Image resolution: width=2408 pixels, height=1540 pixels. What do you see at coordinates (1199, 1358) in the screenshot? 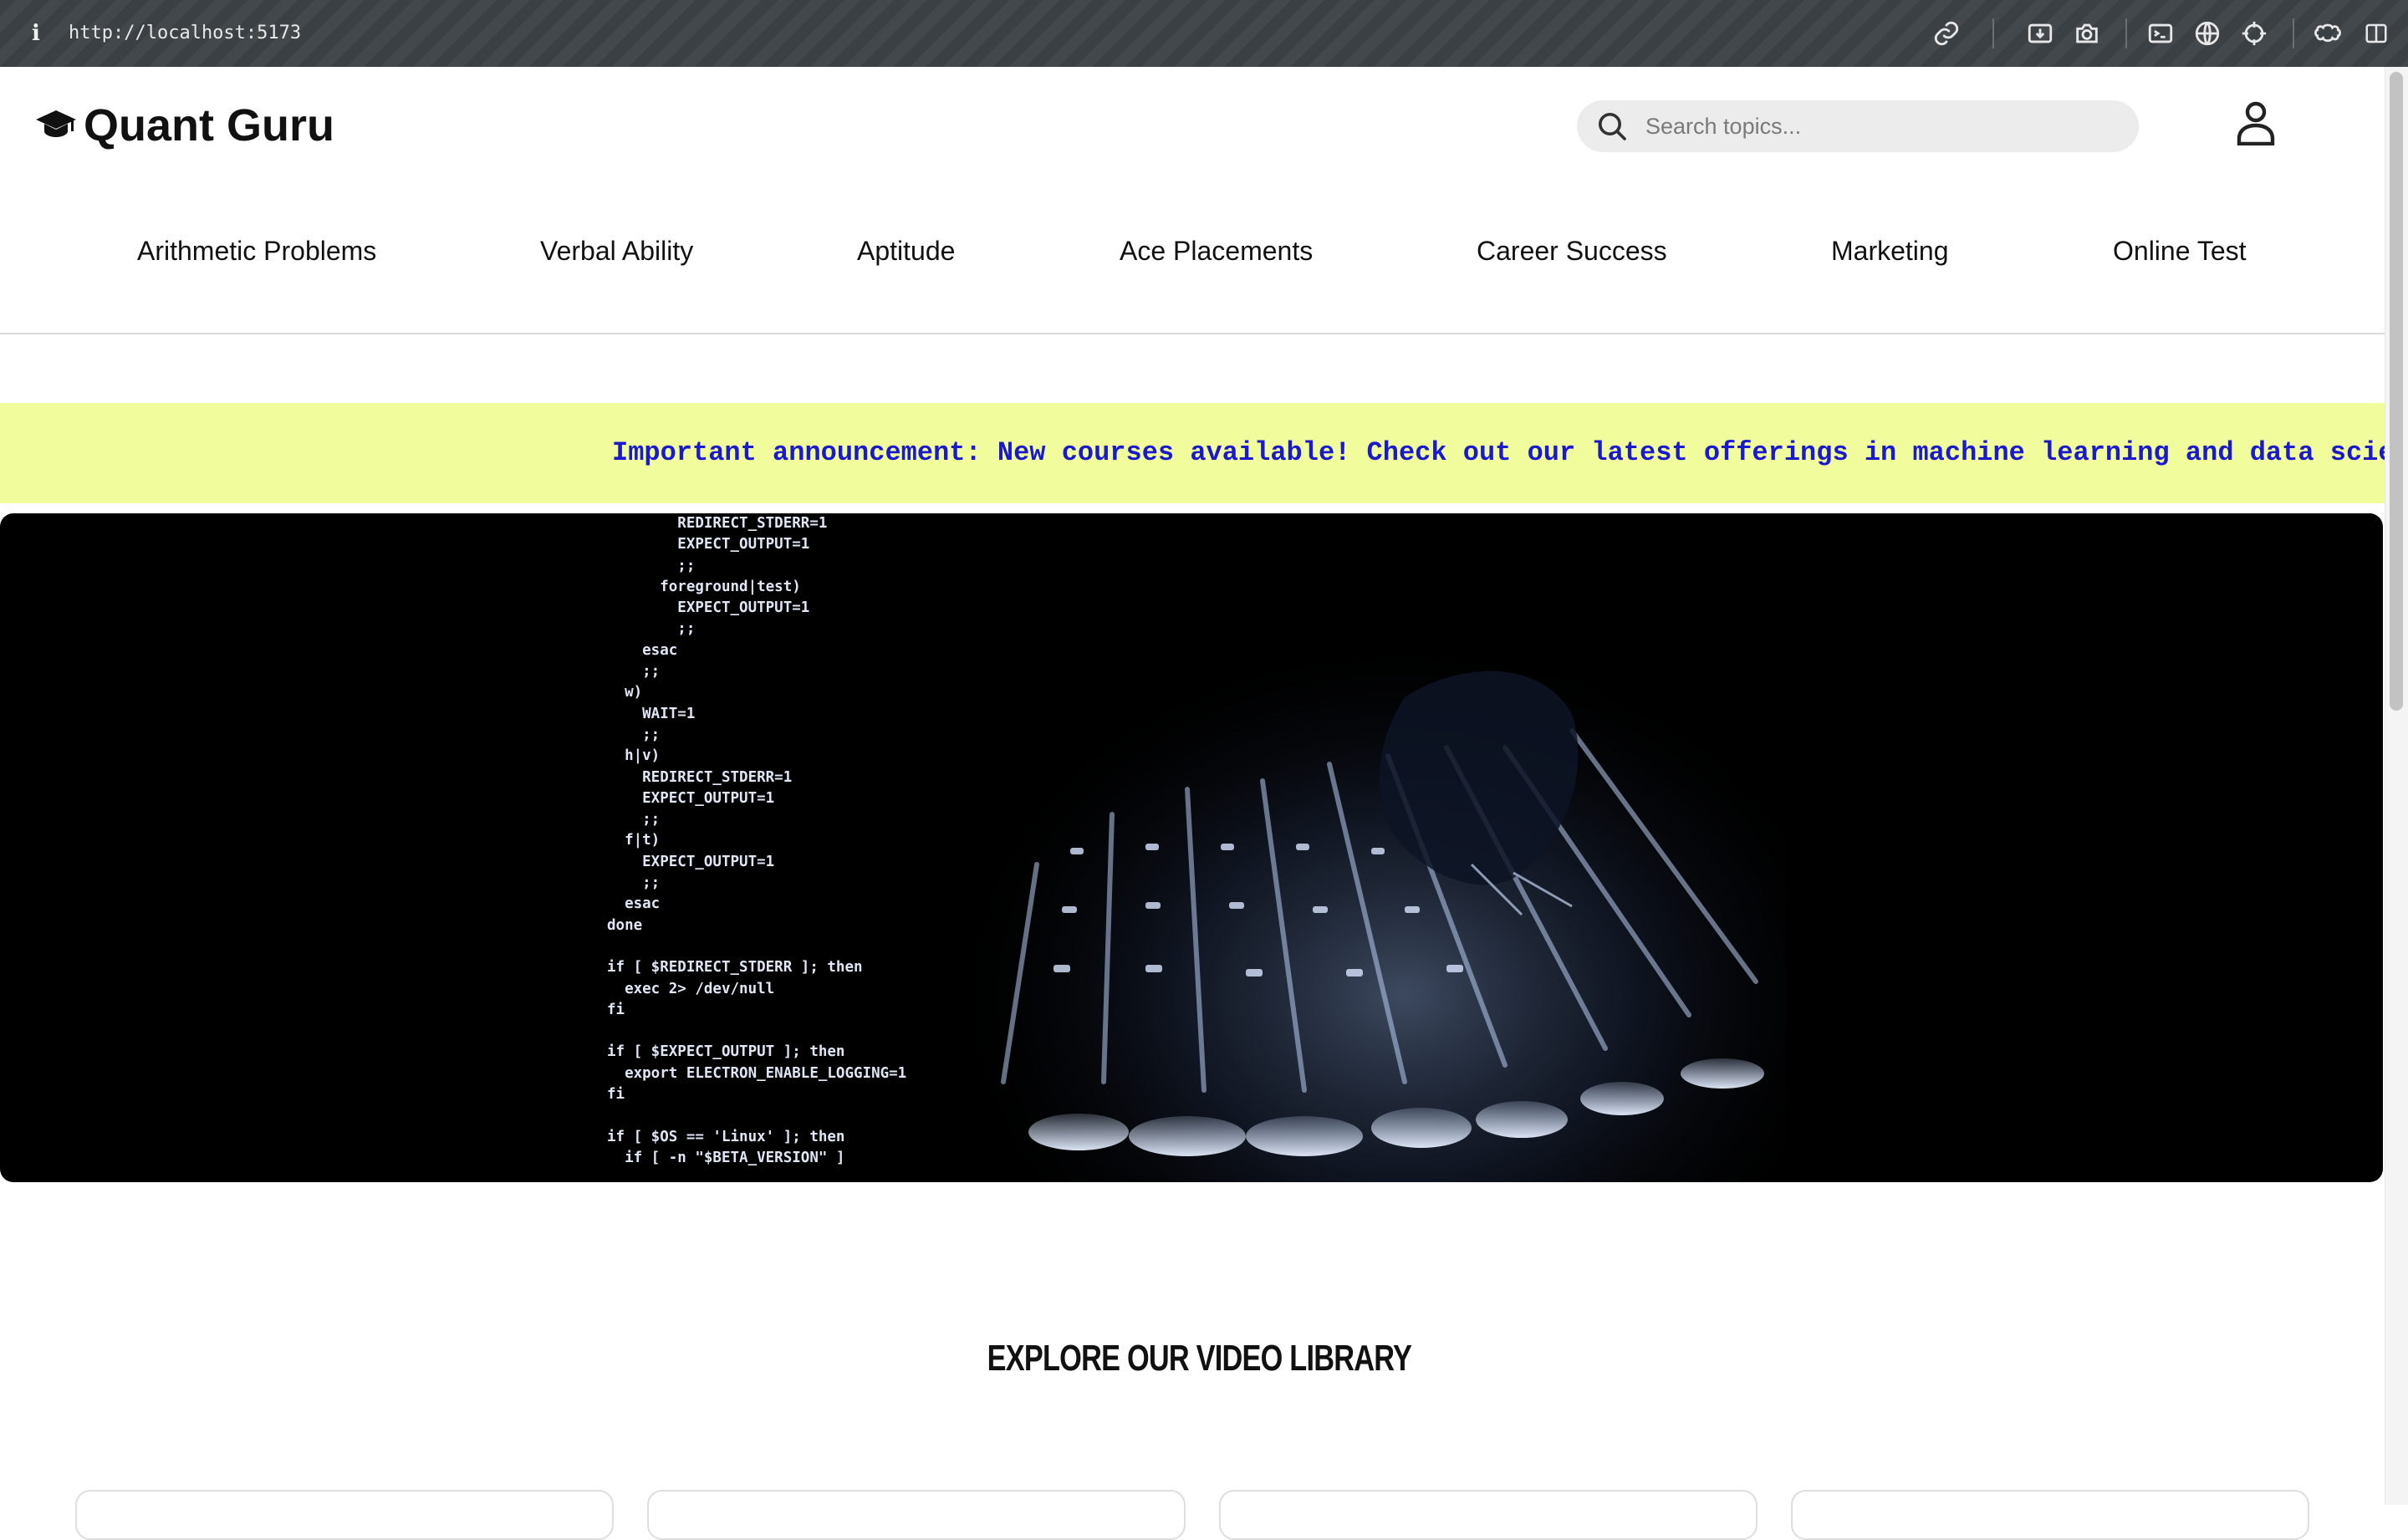
I see `section-title: EXPLORE OUR VIDEO LIBRARY` at bounding box center [1199, 1358].